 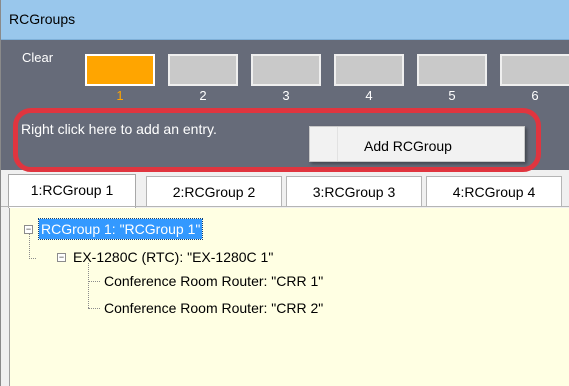 What do you see at coordinates (173, 257) in the screenshot?
I see `tree-child-node: EX-1280C (RTC): "EX-1280C 1"` at bounding box center [173, 257].